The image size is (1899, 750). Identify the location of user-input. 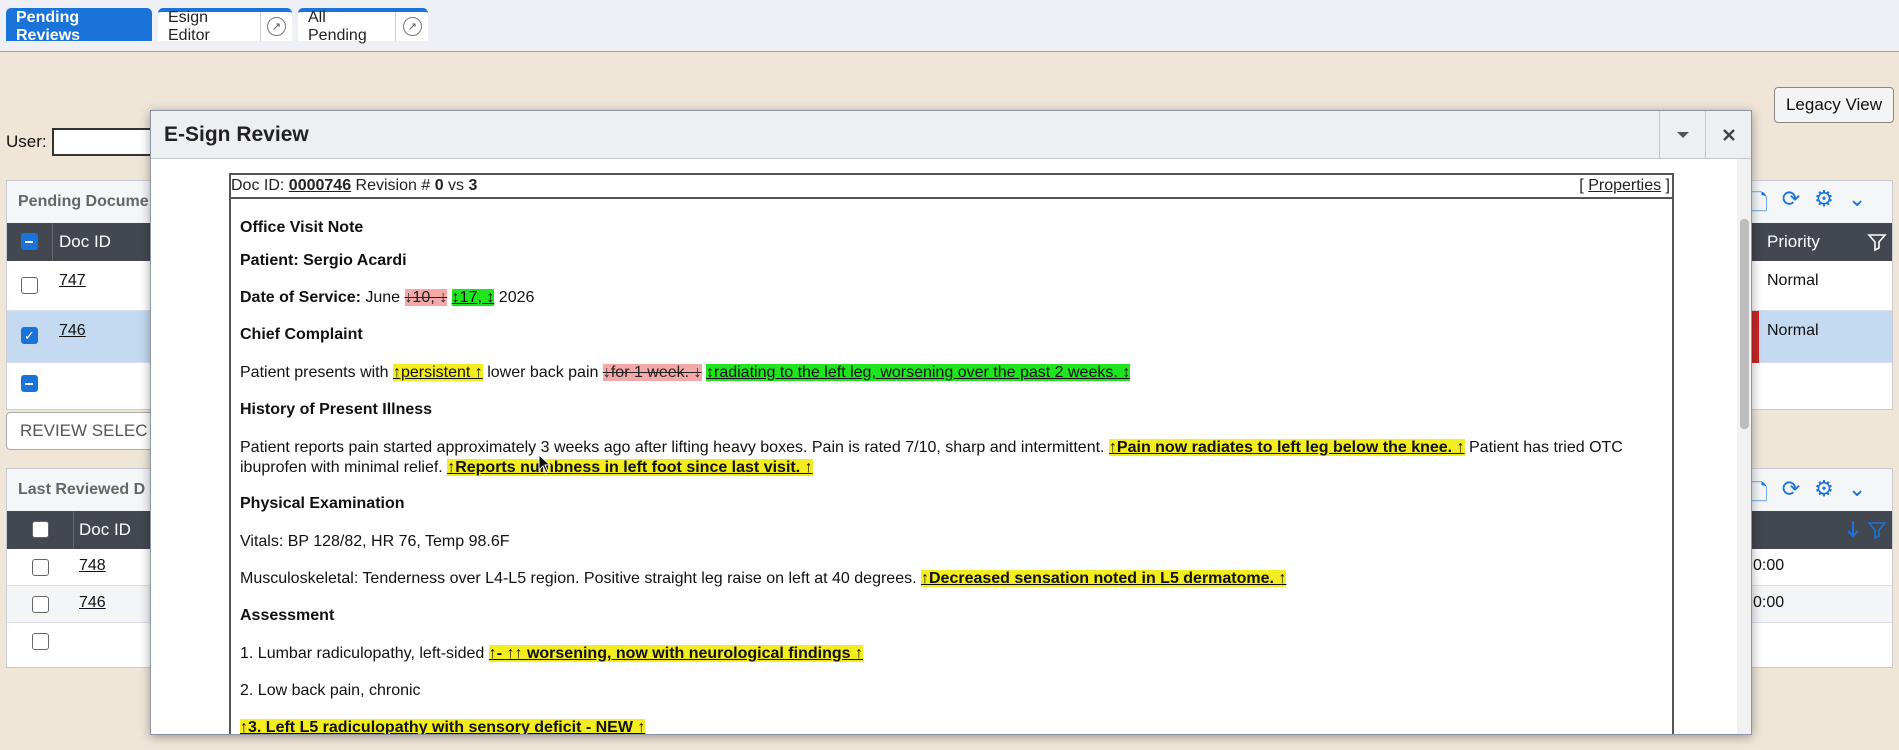
(107, 142).